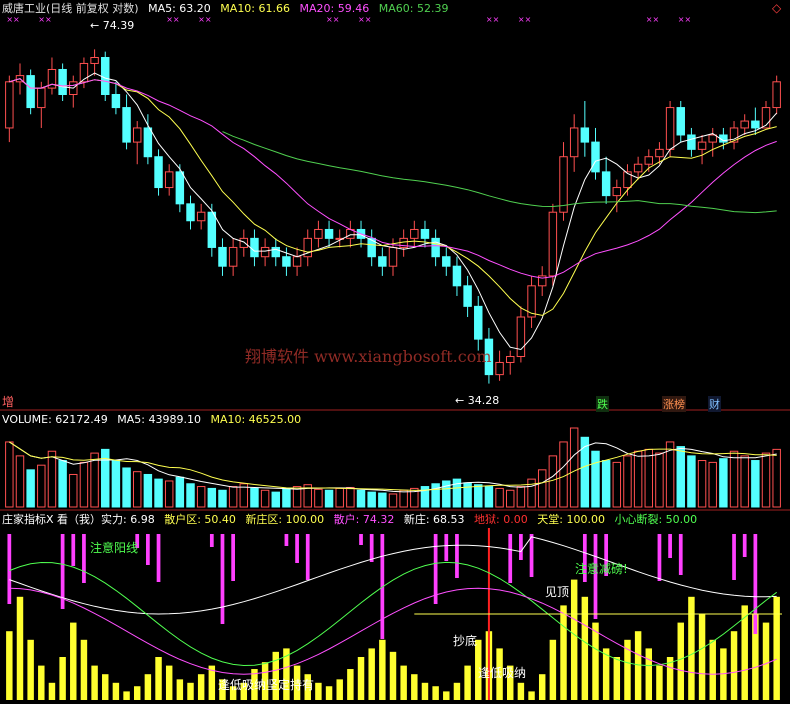 The height and width of the screenshot is (704, 790). What do you see at coordinates (114, 548) in the screenshot?
I see `annotation-top-warn: 注意阳线` at bounding box center [114, 548].